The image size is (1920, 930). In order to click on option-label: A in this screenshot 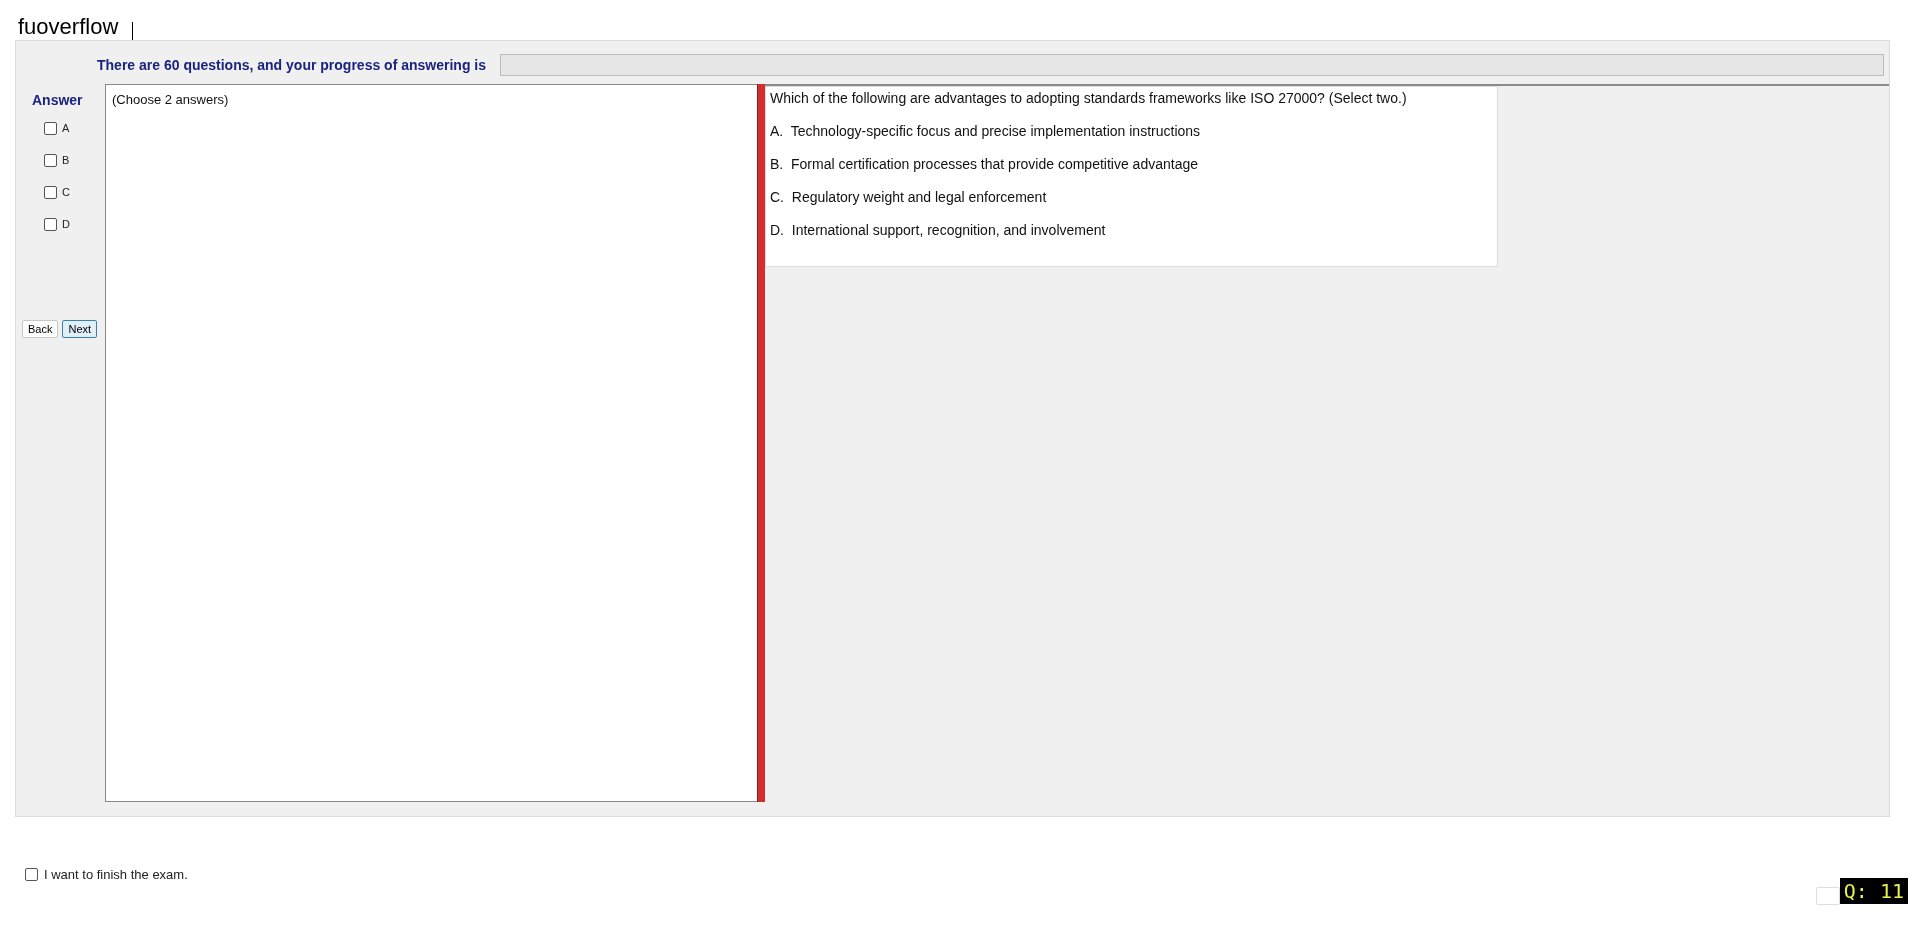, I will do `click(66, 128)`.